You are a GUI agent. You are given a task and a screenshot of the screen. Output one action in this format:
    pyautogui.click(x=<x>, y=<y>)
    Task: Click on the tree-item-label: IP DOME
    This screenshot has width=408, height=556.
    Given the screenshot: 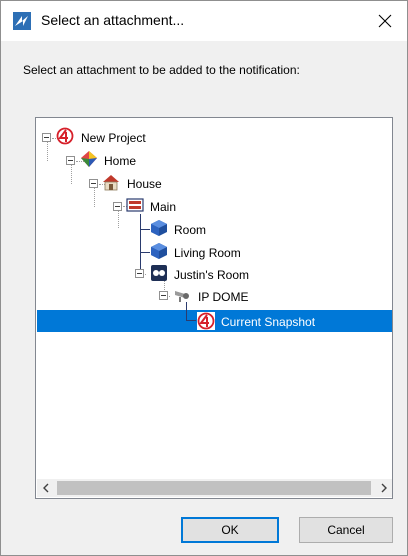 What is the action you would take?
    pyautogui.click(x=223, y=297)
    